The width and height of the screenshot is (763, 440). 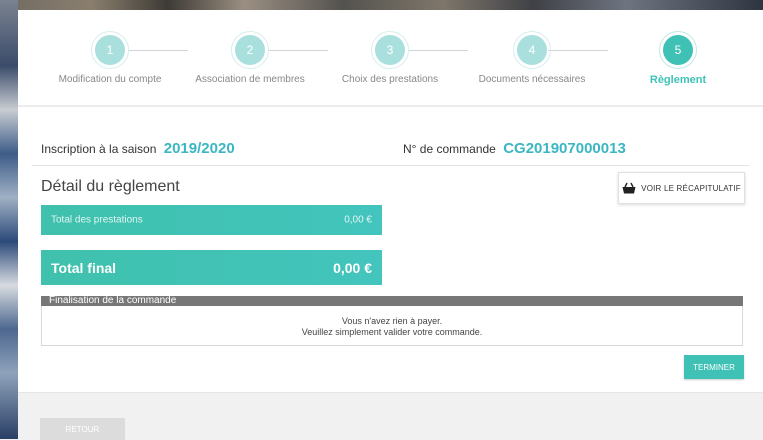 I want to click on step-number: 5, so click(x=678, y=50).